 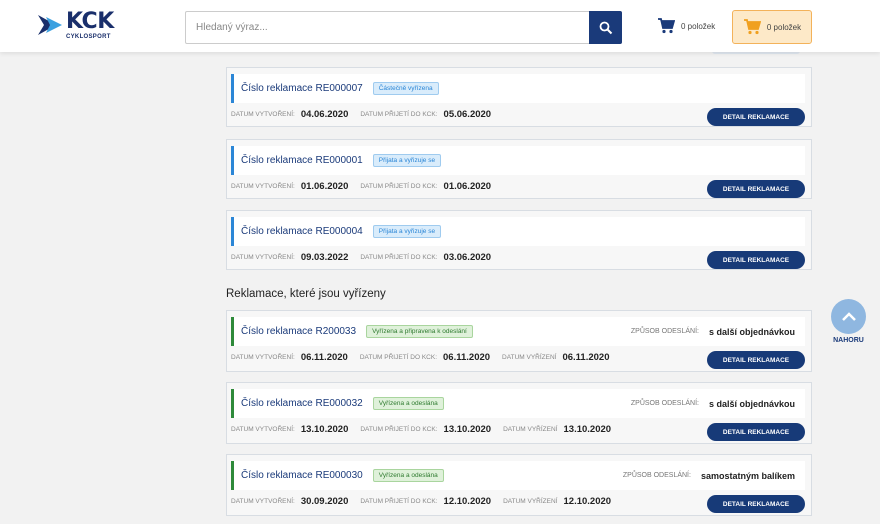 What do you see at coordinates (386, 27) in the screenshot?
I see `search-input` at bounding box center [386, 27].